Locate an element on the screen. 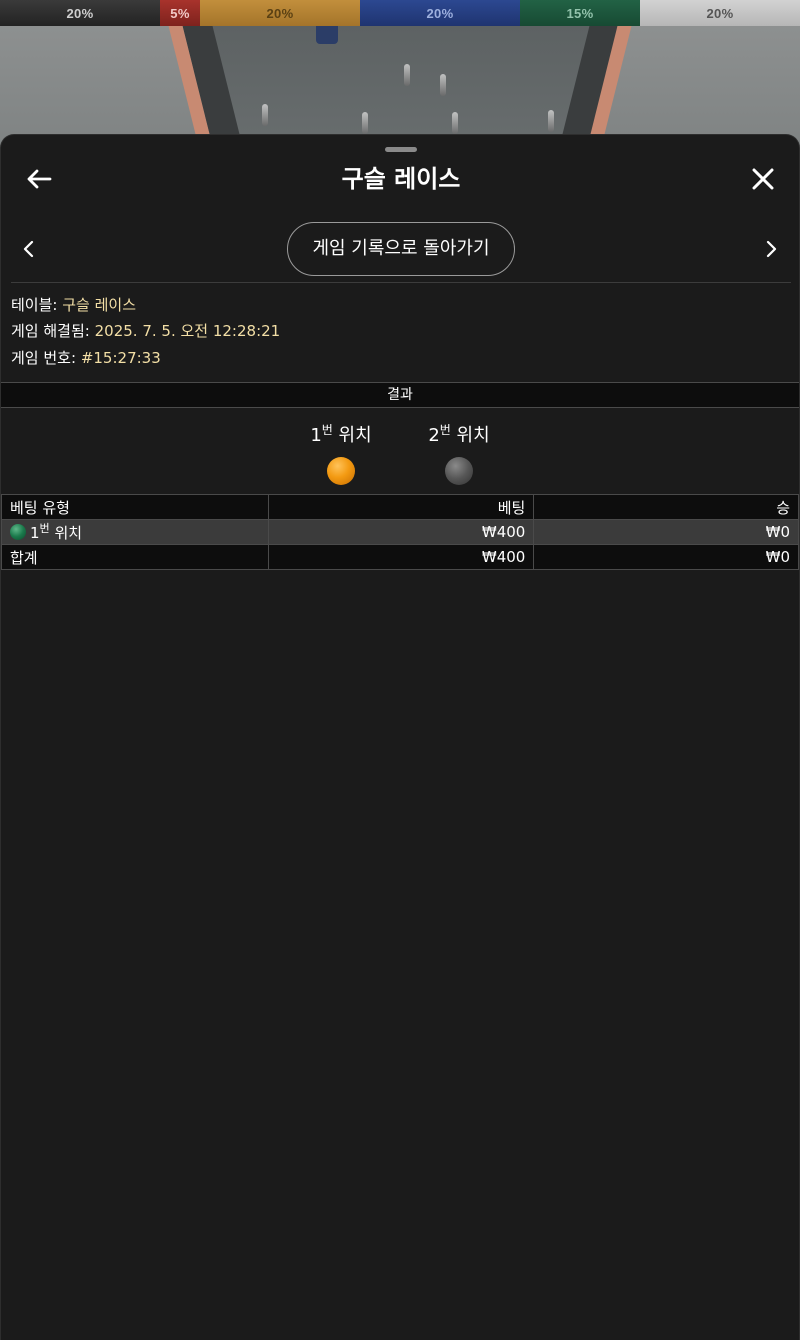 This screenshot has height=1340, width=800. divider is located at coordinates (401, 282).